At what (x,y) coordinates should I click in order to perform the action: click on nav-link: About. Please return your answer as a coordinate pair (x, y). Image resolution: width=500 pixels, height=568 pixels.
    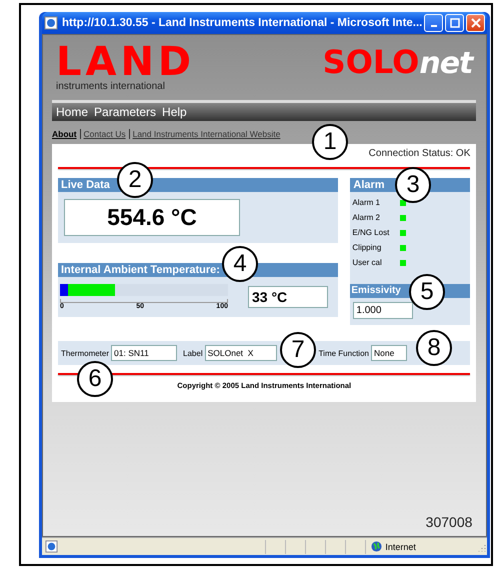
    Looking at the image, I should click on (66, 134).